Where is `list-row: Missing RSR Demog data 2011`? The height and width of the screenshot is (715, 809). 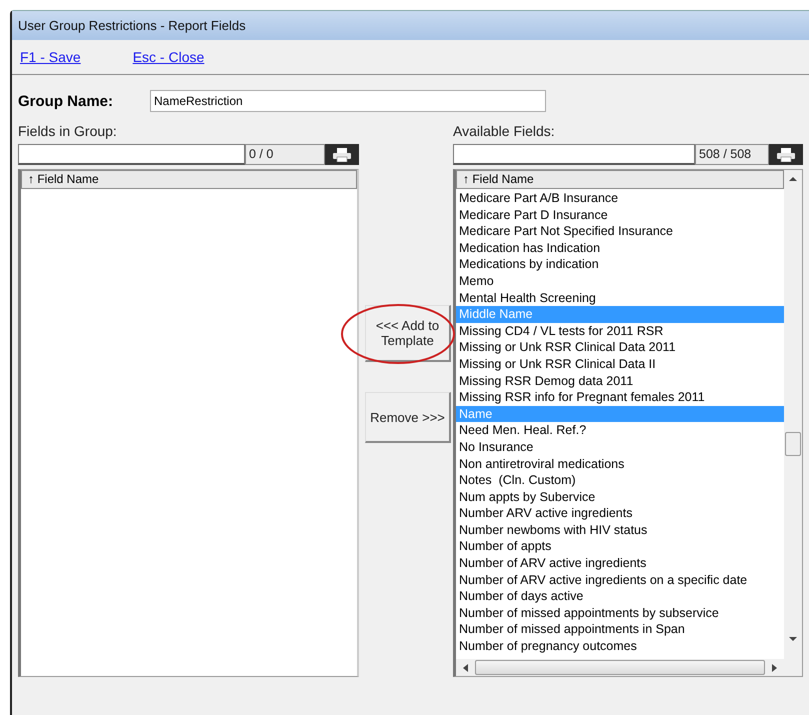
list-row: Missing RSR Demog data 2011 is located at coordinates (620, 381).